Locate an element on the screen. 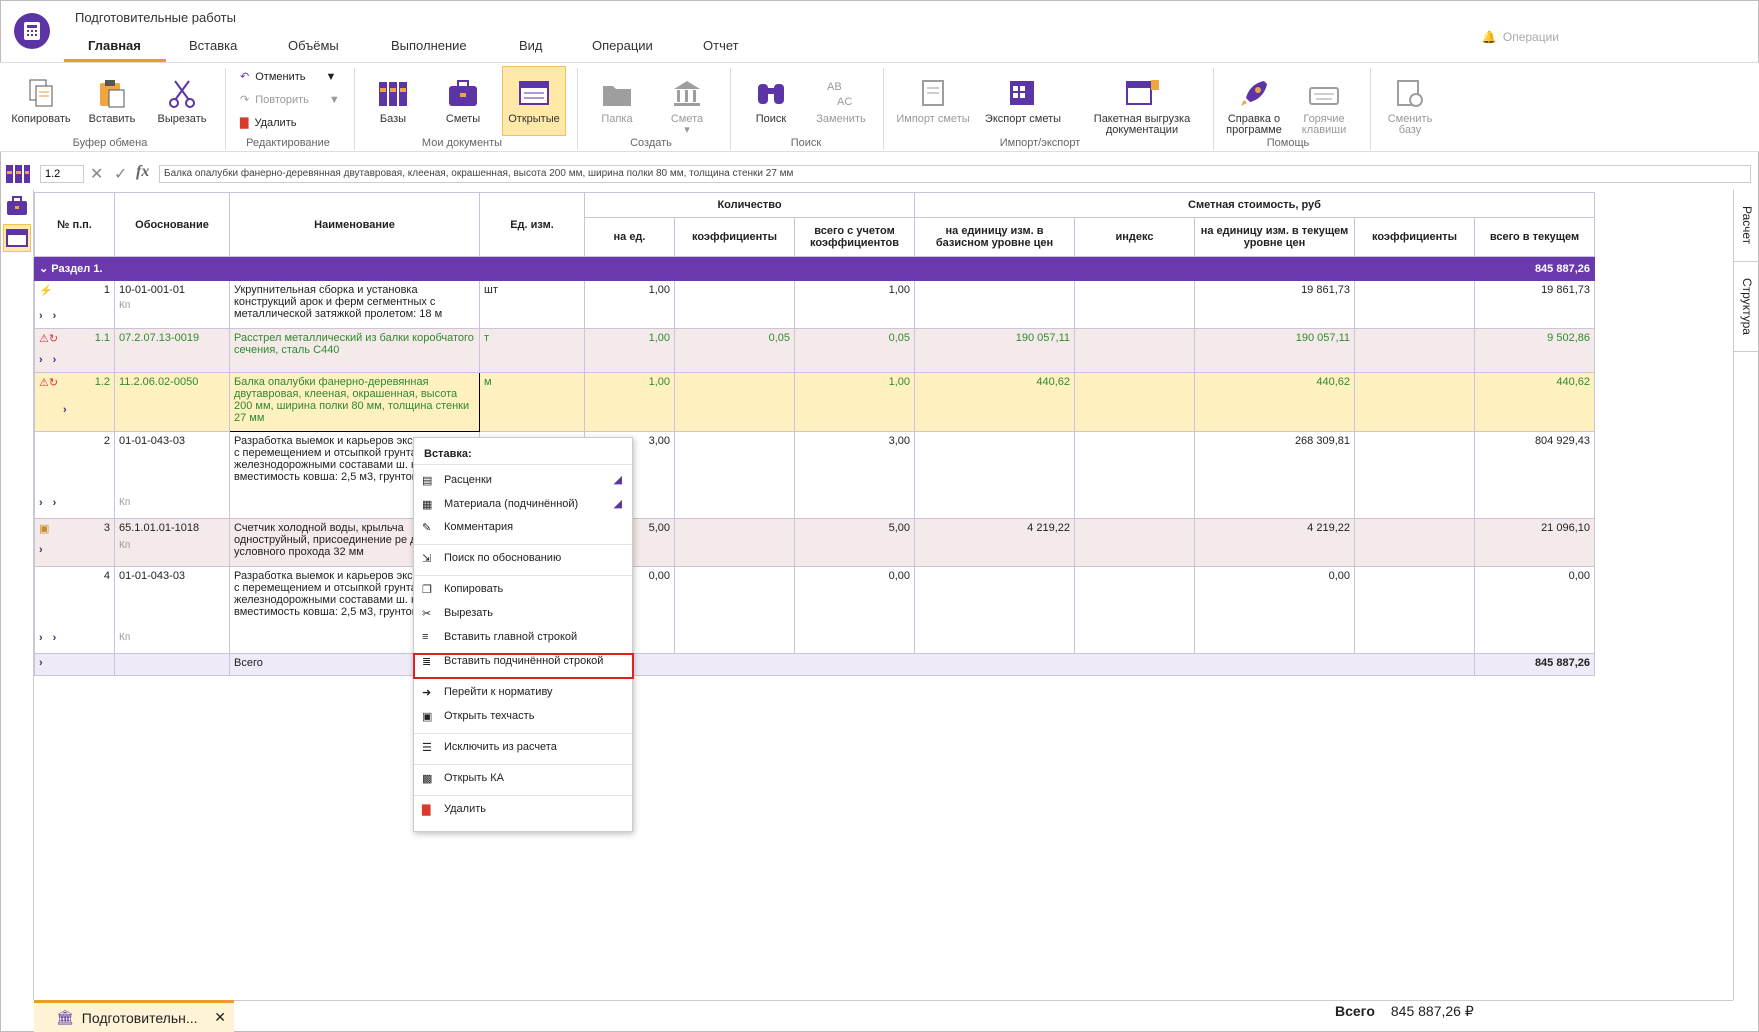  change-base-button: Сменить базу is located at coordinates (1410, 106).